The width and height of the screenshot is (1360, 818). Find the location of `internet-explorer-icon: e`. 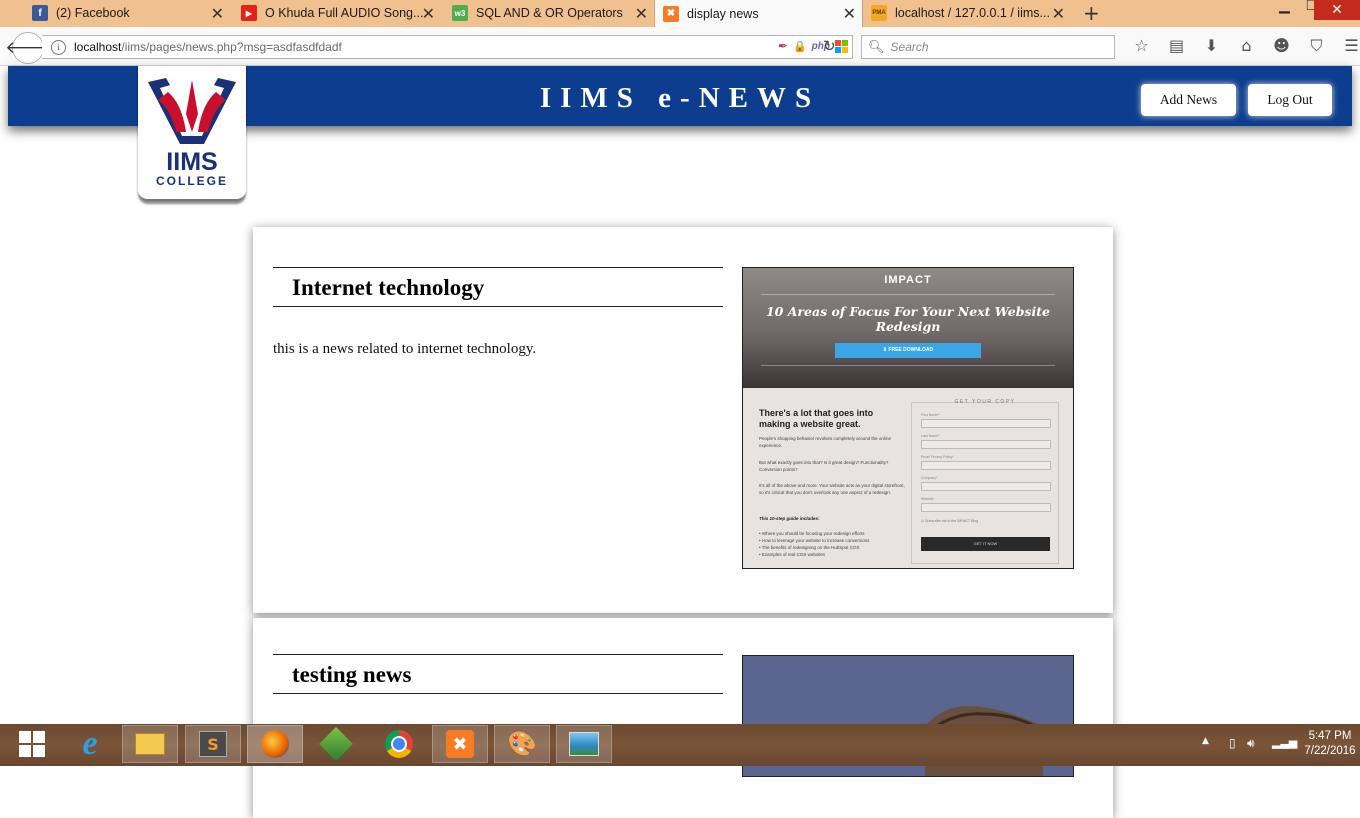

internet-explorer-icon: e is located at coordinates (90, 743).